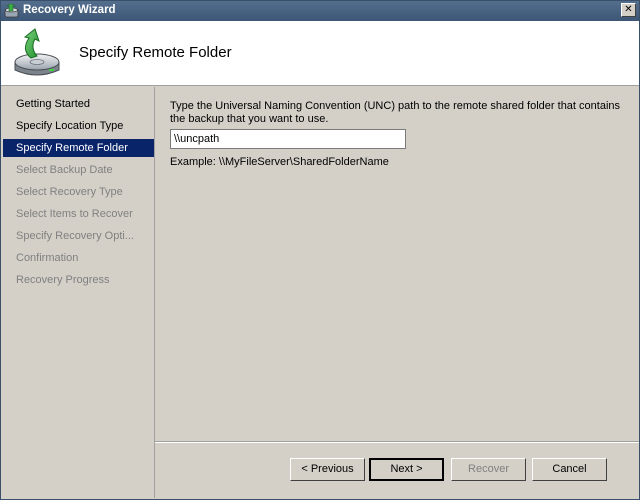 The image size is (640, 500). What do you see at coordinates (406, 469) in the screenshot?
I see `next-button: Next >` at bounding box center [406, 469].